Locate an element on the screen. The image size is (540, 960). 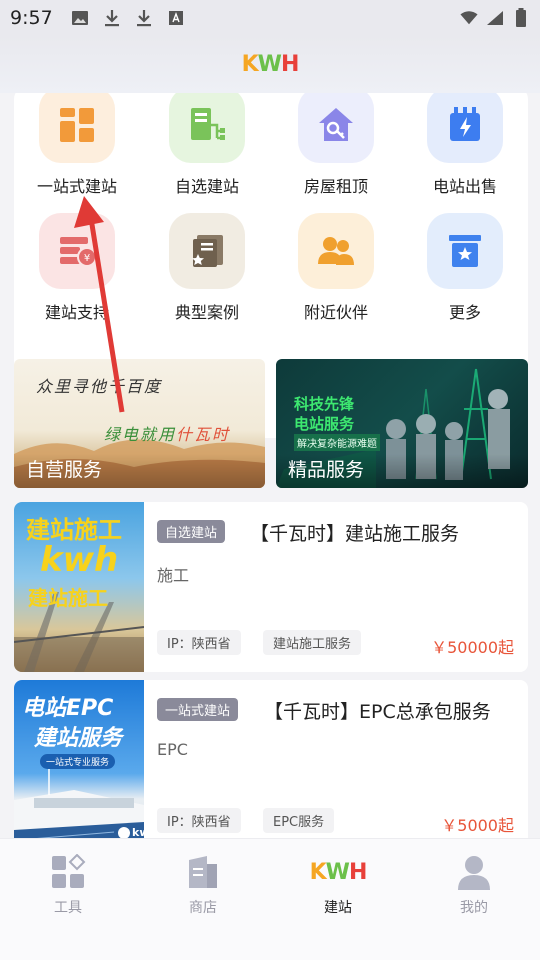
grid-label: 房屋租顶 is located at coordinates (335, 186).